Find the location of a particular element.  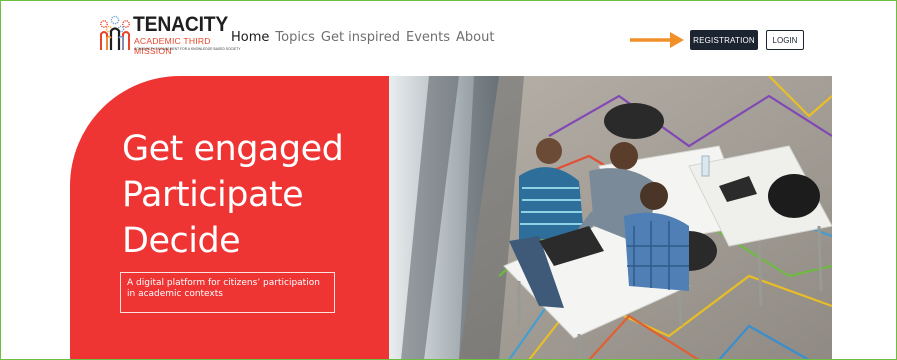

registration-button: REGISTRATION is located at coordinates (724, 40).